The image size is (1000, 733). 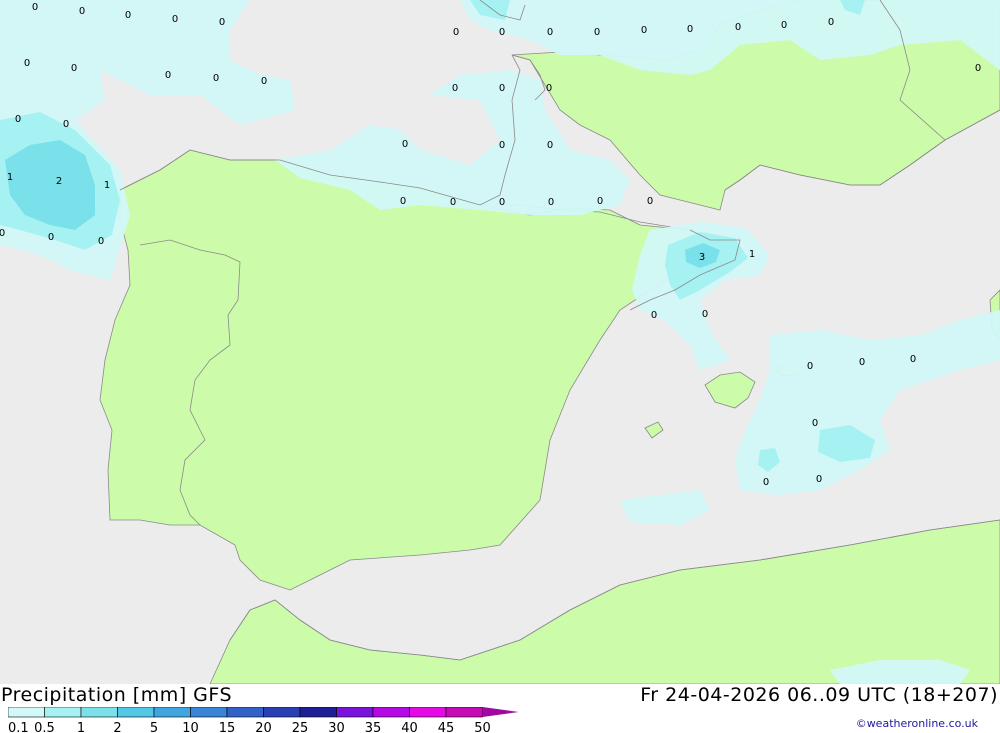 I want to click on credit-link: ©weatheronline.co.uk, so click(x=917, y=723).